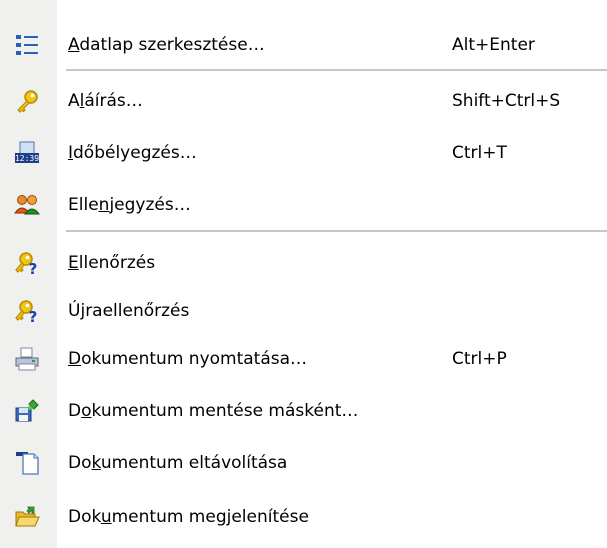  I want to click on menu-item-remove-document: Dokumentum eltávolítása, so click(303, 463).